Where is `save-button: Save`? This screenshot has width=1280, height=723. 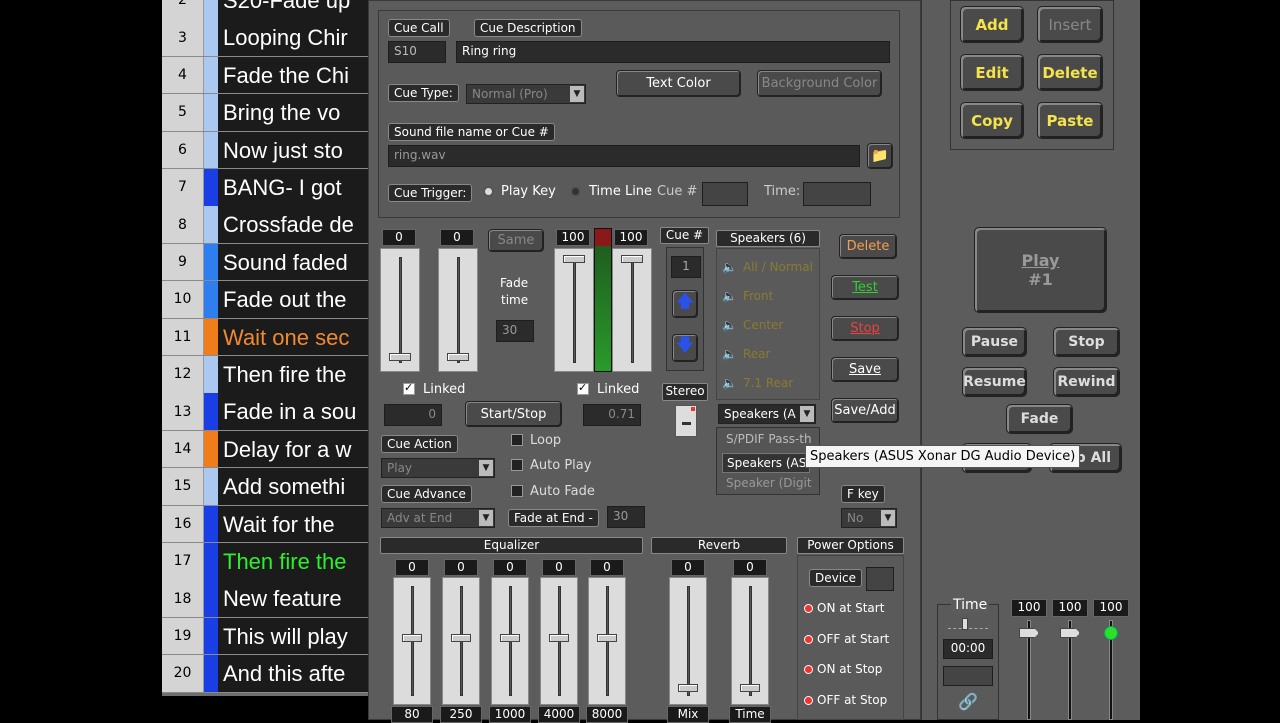 save-button: Save is located at coordinates (865, 369).